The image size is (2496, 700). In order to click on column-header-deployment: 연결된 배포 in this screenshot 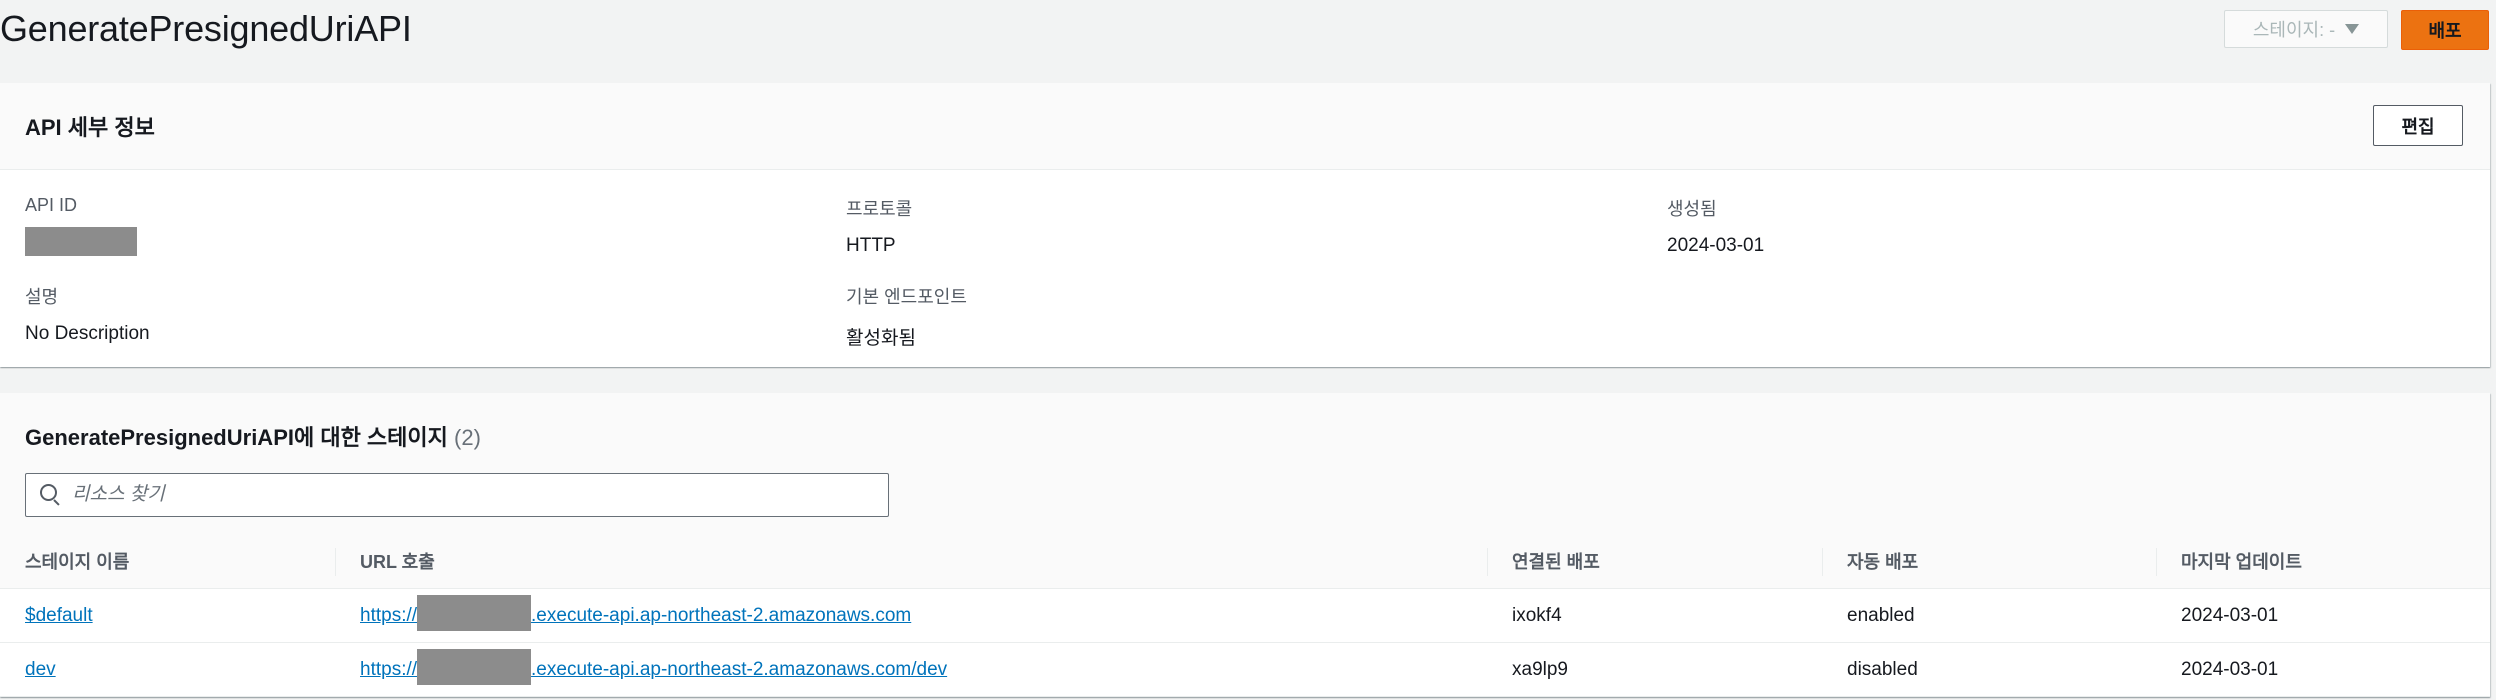, I will do `click(1543, 562)`.